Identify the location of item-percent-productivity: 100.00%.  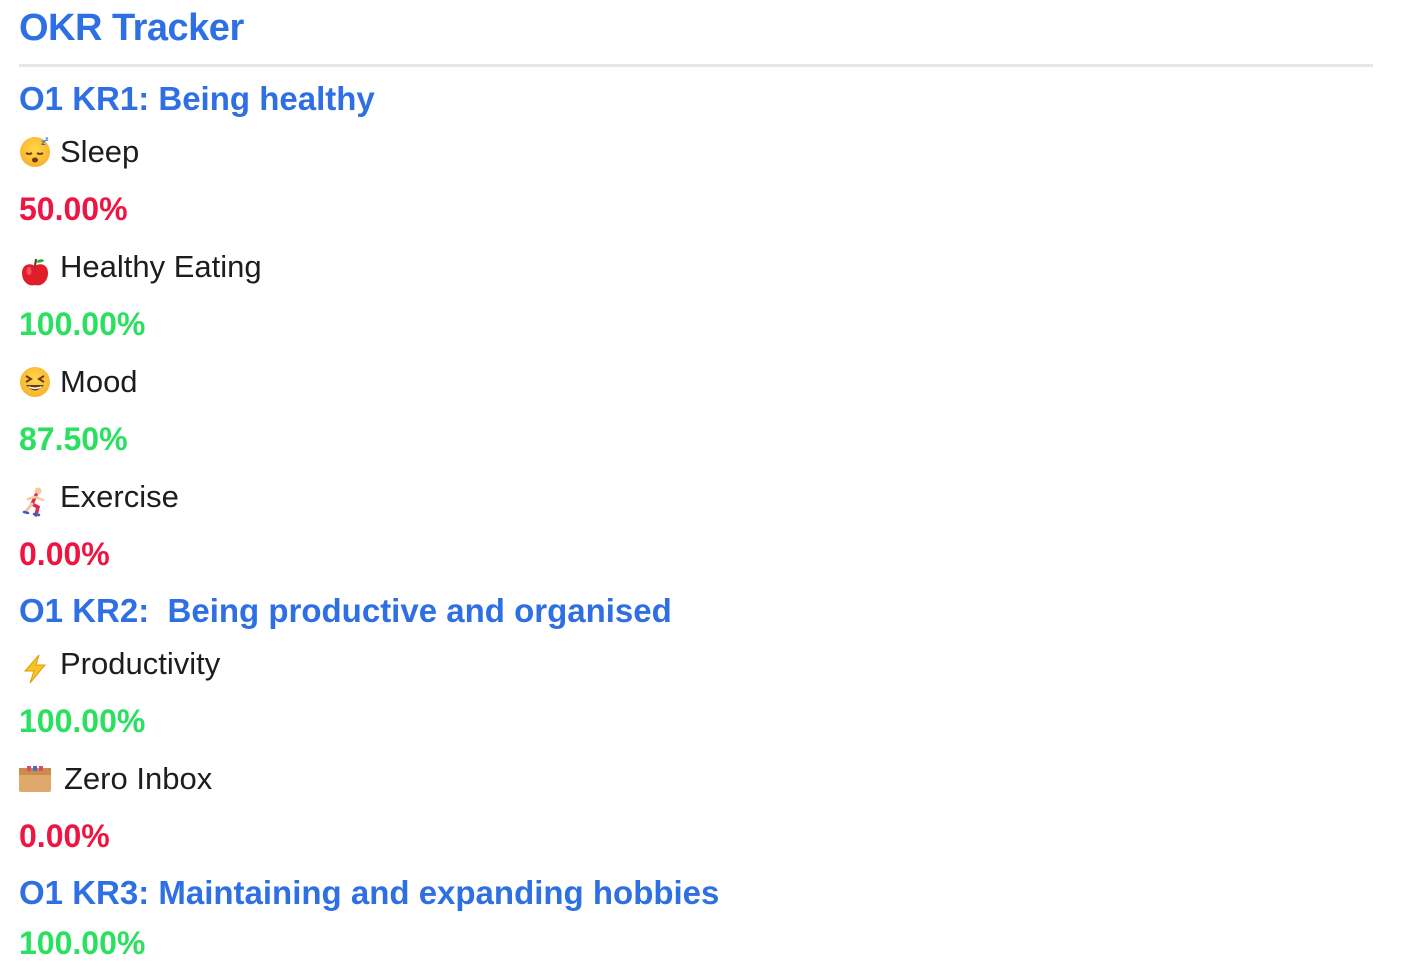
(82, 721).